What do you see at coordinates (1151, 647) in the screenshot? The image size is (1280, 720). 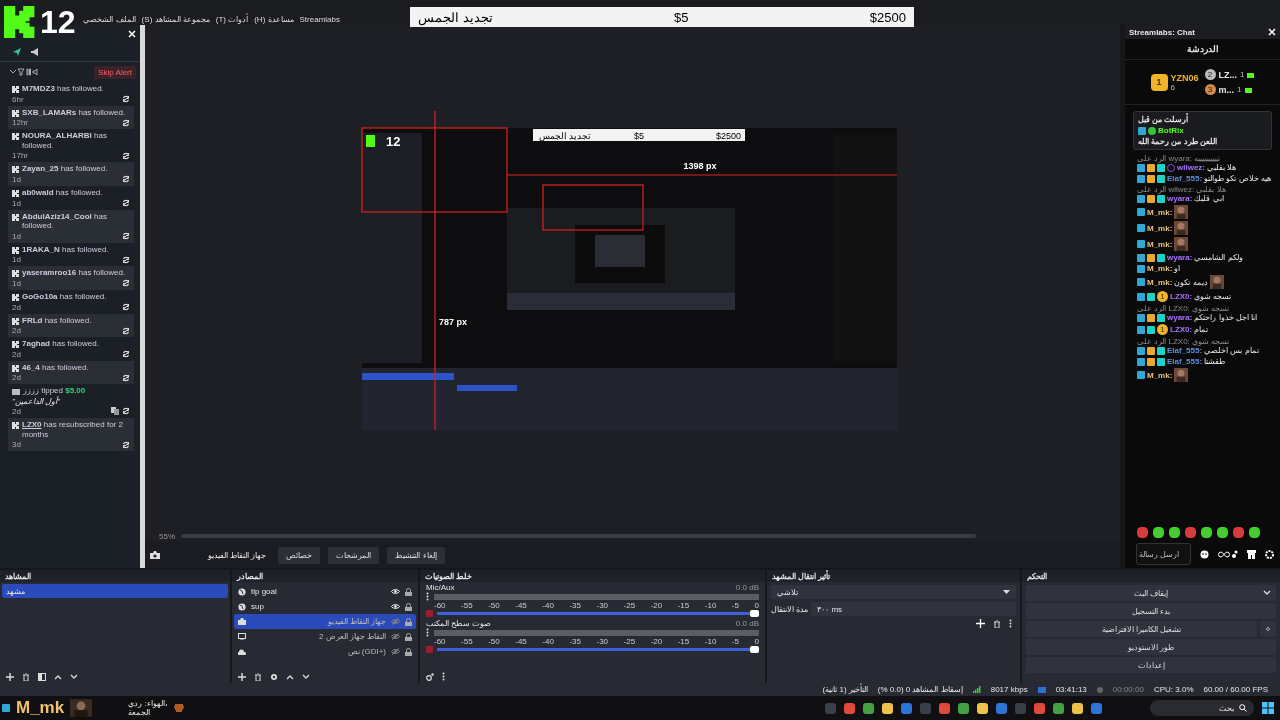 I see `control-button: طور الاستوديو` at bounding box center [1151, 647].